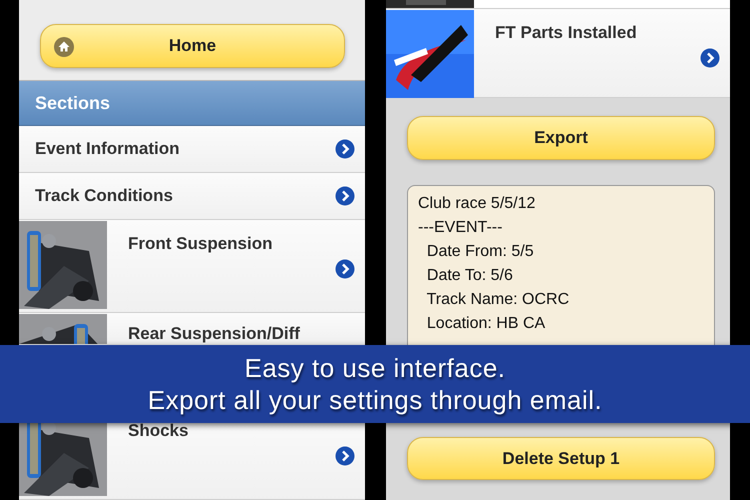 The height and width of the screenshot is (500, 750). Describe the element at coordinates (192, 266) in the screenshot. I see `list-item: Front Suspension` at that location.